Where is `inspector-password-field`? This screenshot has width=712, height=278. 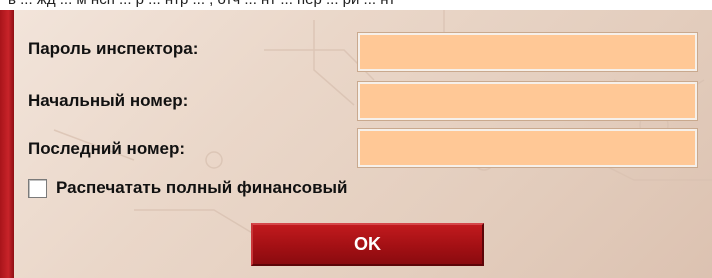
inspector-password-field is located at coordinates (527, 52).